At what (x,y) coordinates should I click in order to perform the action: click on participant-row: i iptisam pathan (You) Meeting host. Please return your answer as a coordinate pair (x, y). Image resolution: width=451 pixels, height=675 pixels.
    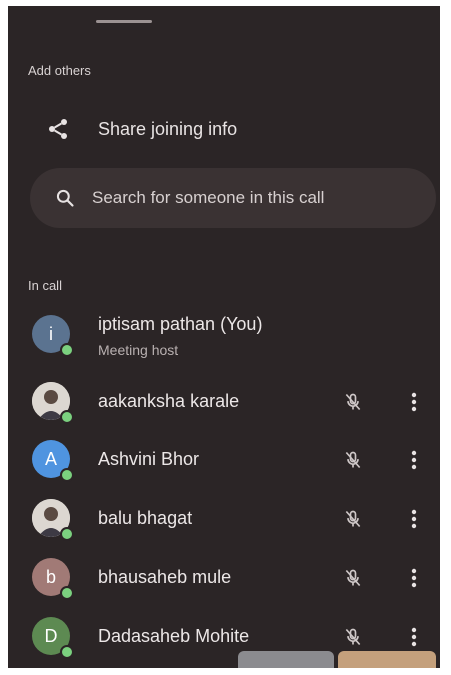
    Looking at the image, I should click on (224, 335).